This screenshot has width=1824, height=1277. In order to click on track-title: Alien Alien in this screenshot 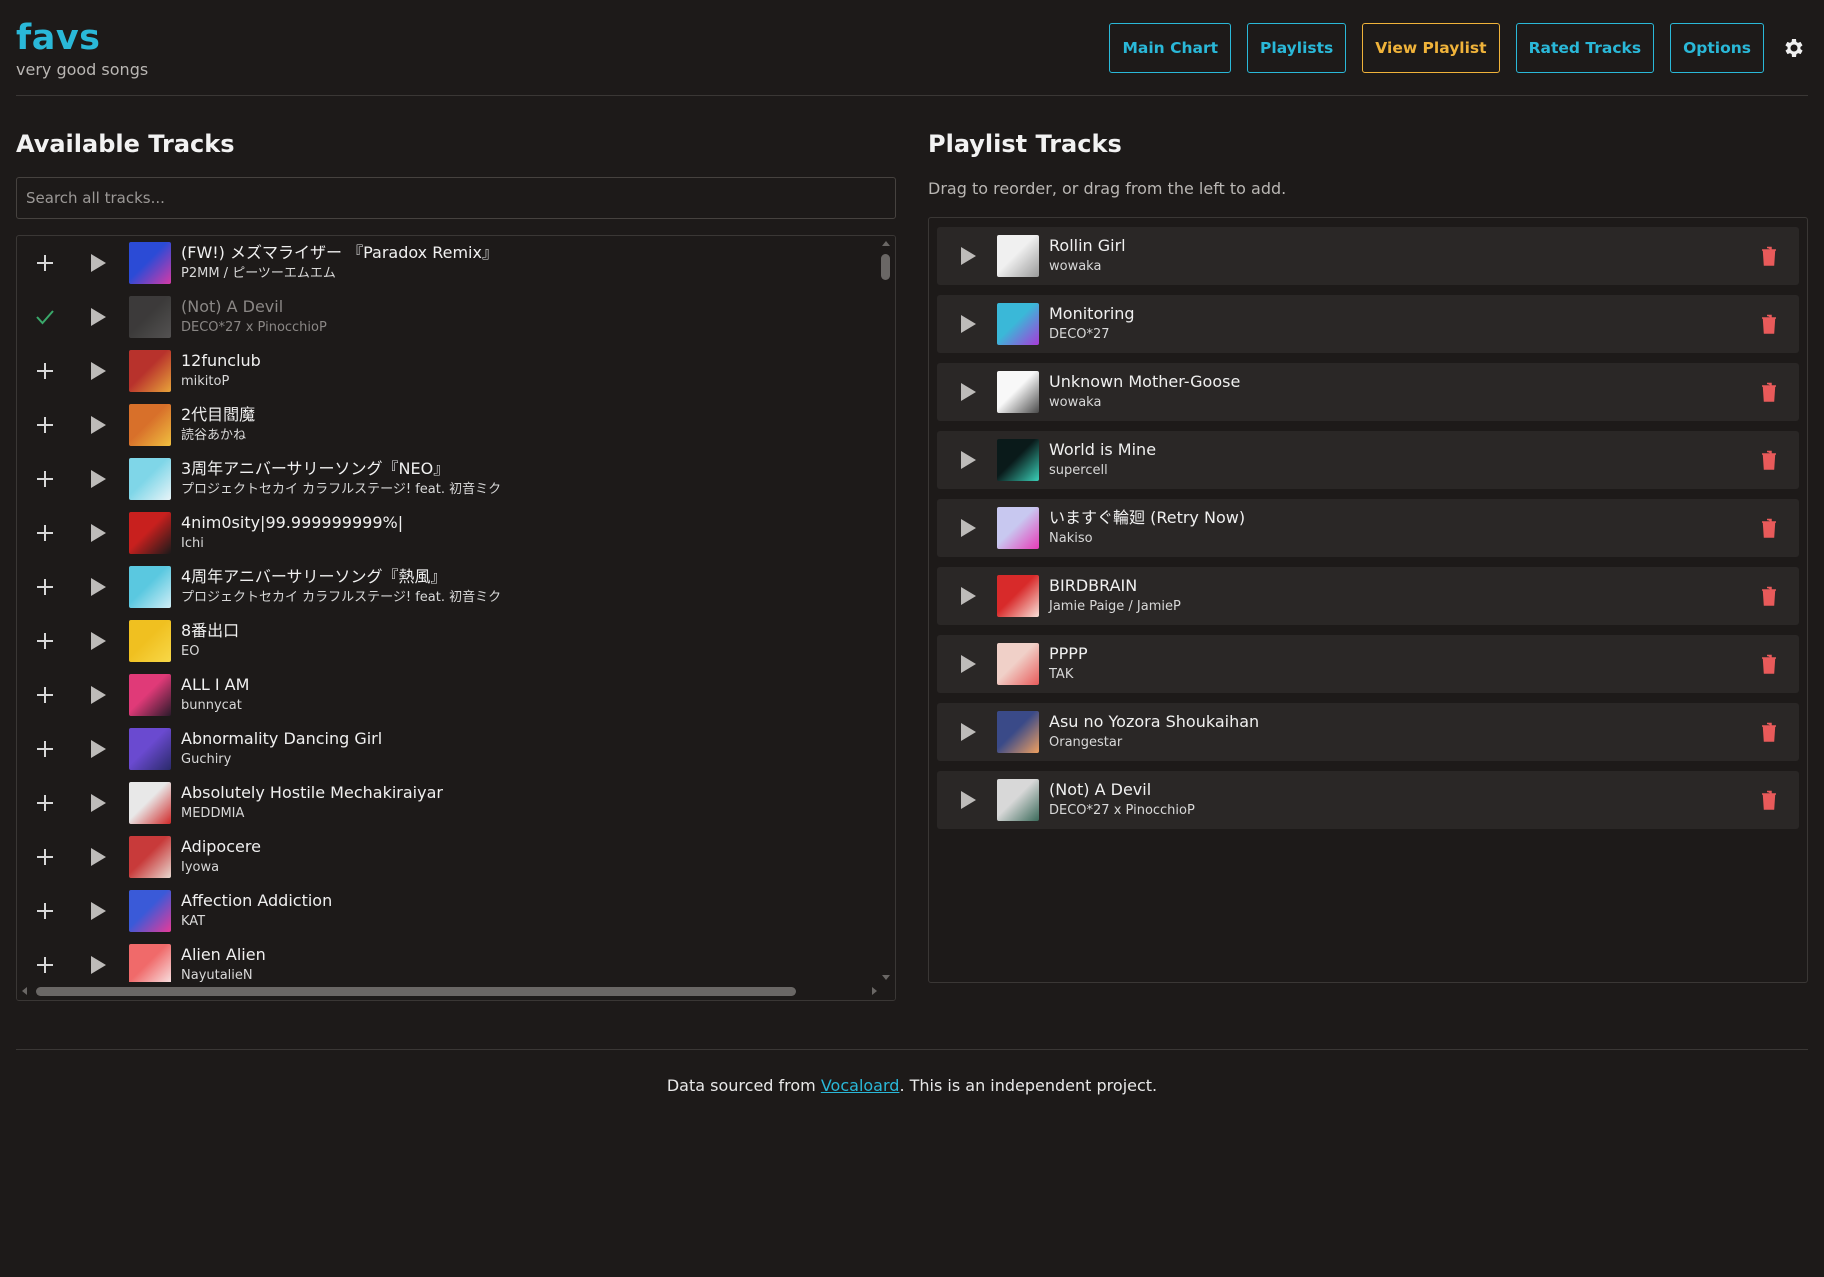, I will do `click(223, 954)`.